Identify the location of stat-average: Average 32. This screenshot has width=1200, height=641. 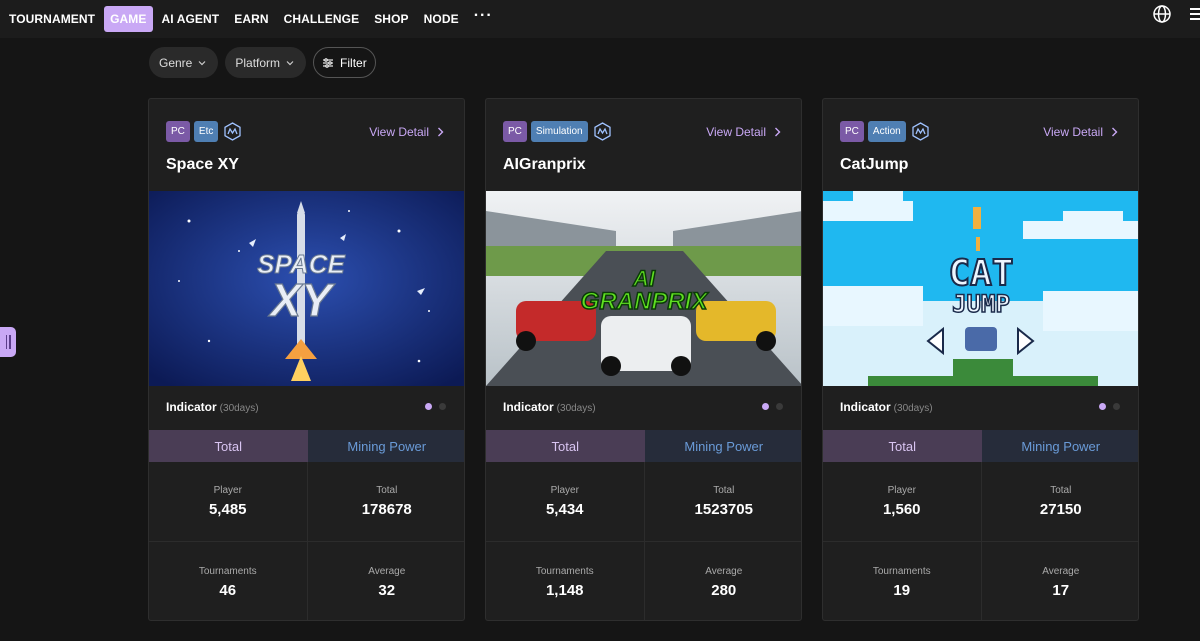
(386, 581).